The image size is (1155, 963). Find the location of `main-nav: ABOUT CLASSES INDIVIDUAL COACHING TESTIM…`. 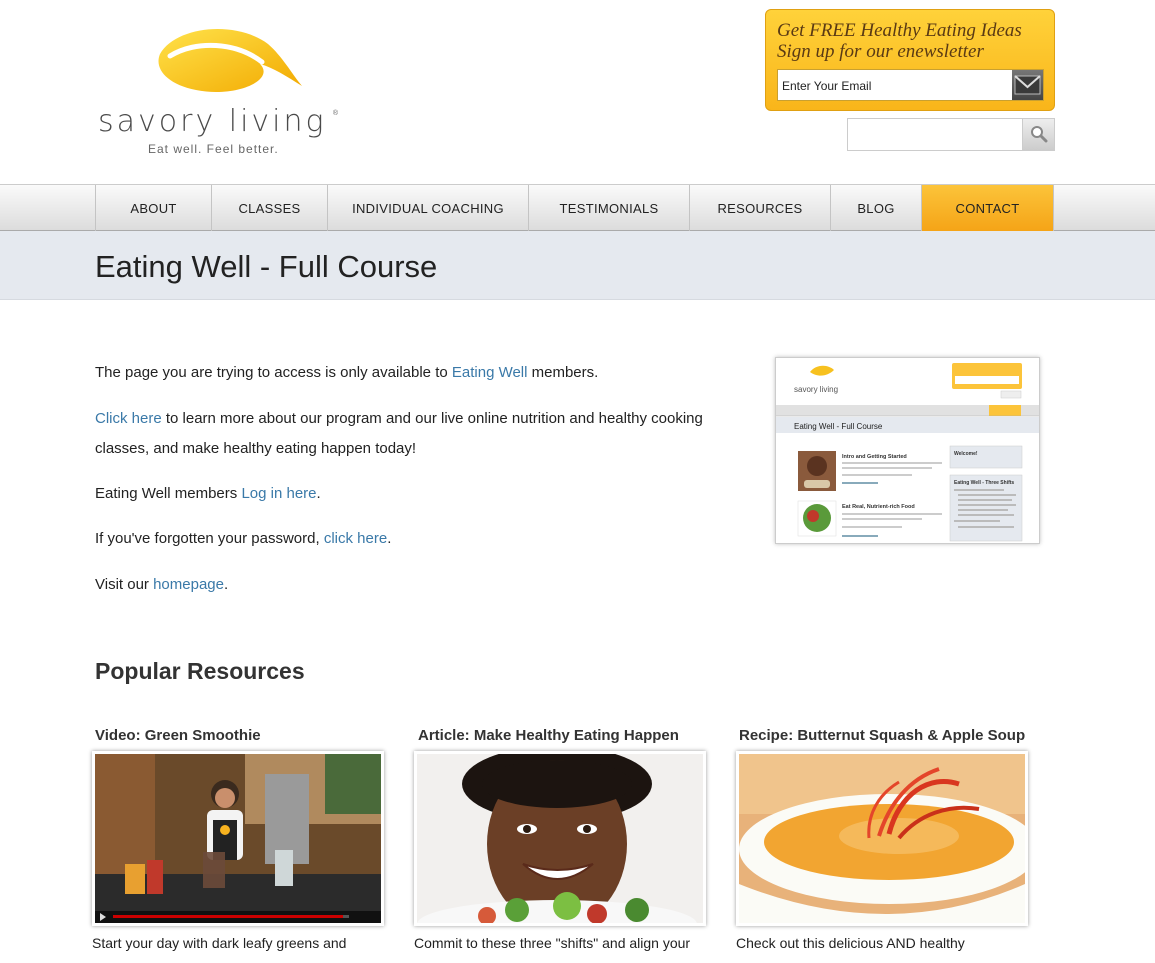

main-nav: ABOUT CLASSES INDIVIDUAL COACHING TESTIM… is located at coordinates (577, 207).